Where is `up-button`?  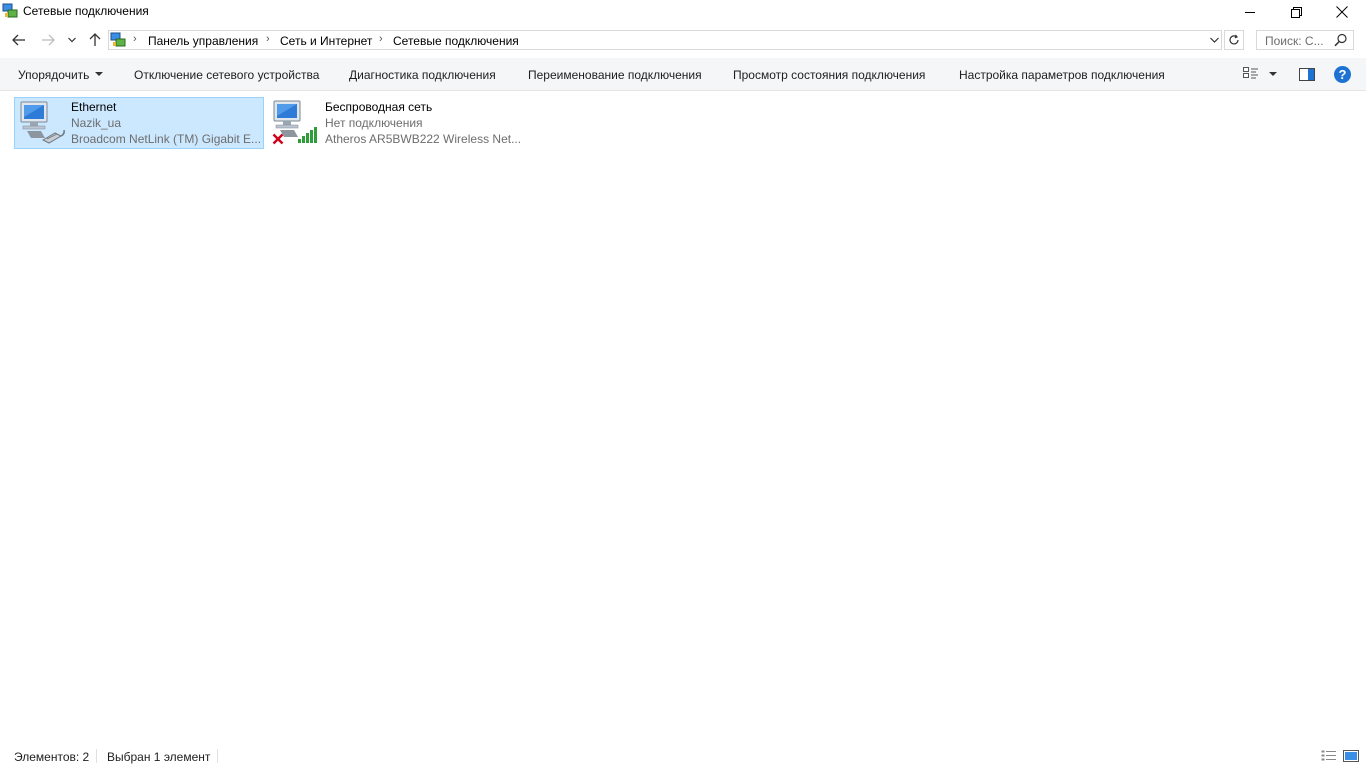
up-button is located at coordinates (95, 40).